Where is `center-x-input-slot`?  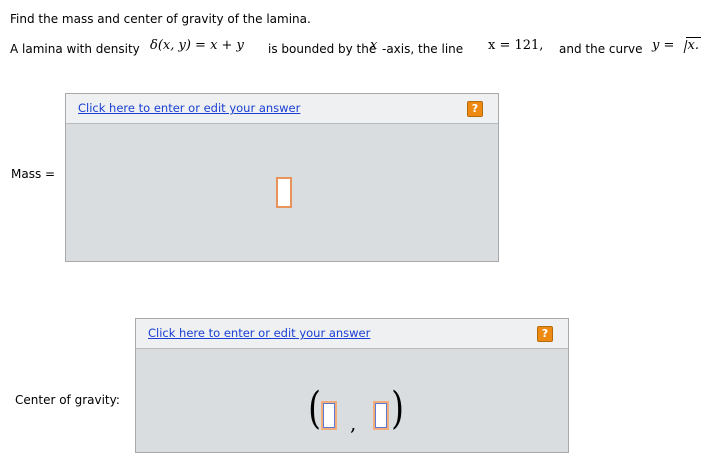
center-x-input-slot is located at coordinates (329, 415).